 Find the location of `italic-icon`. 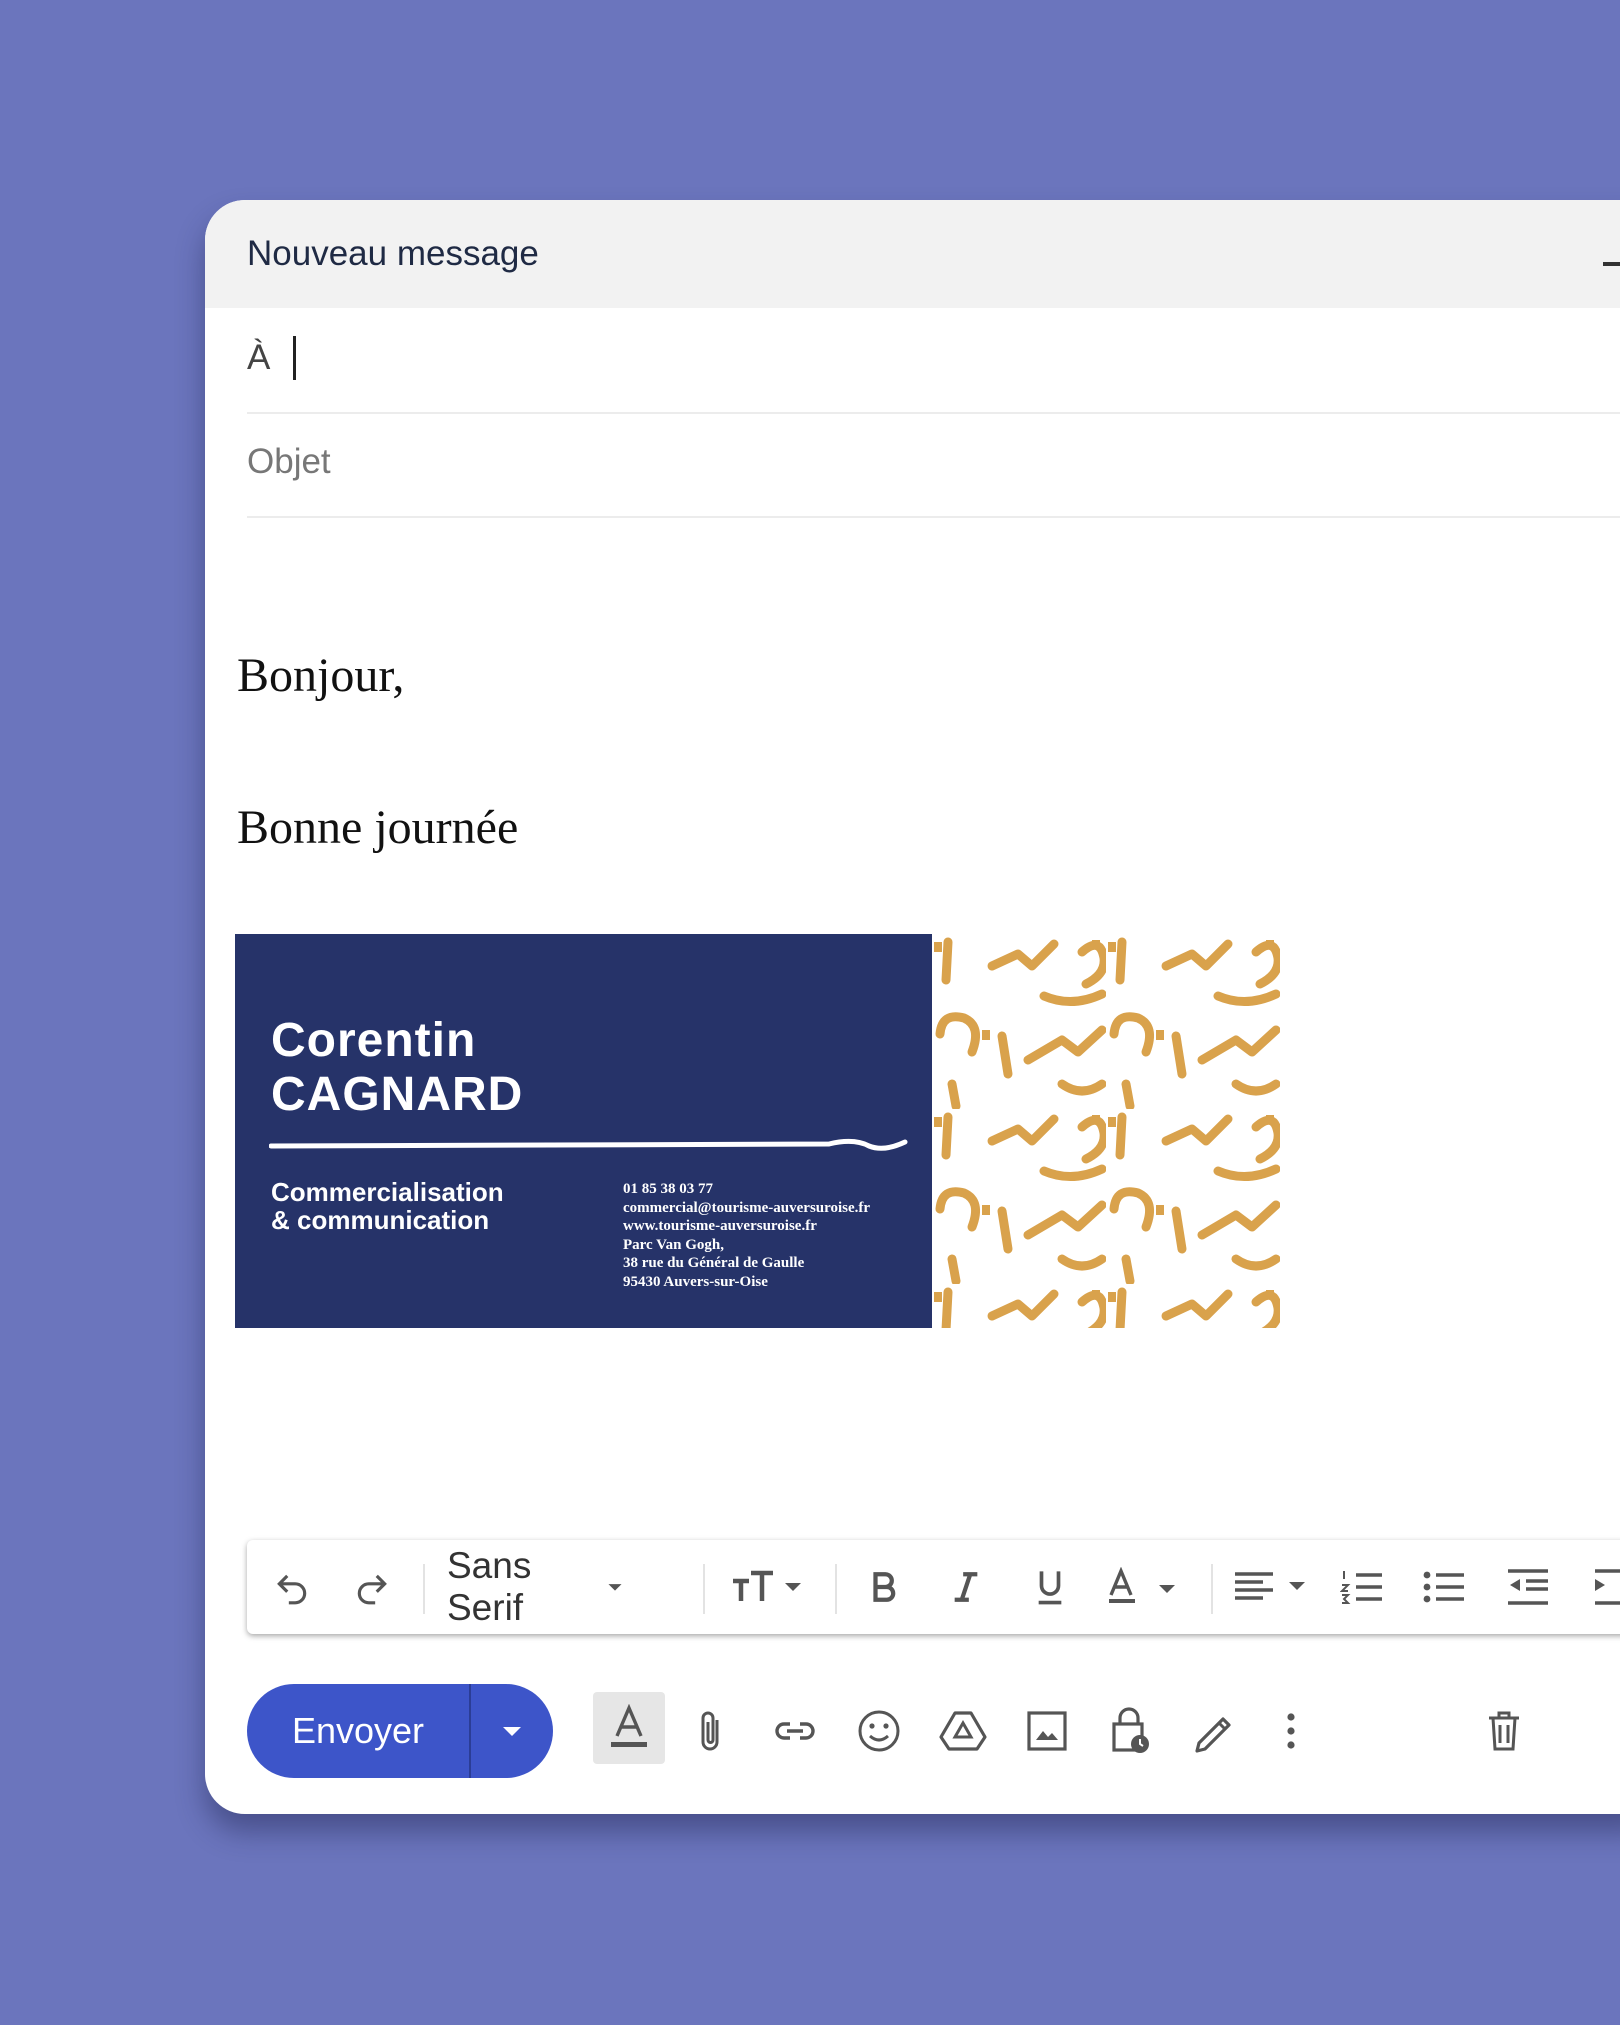

italic-icon is located at coordinates (966, 1587).